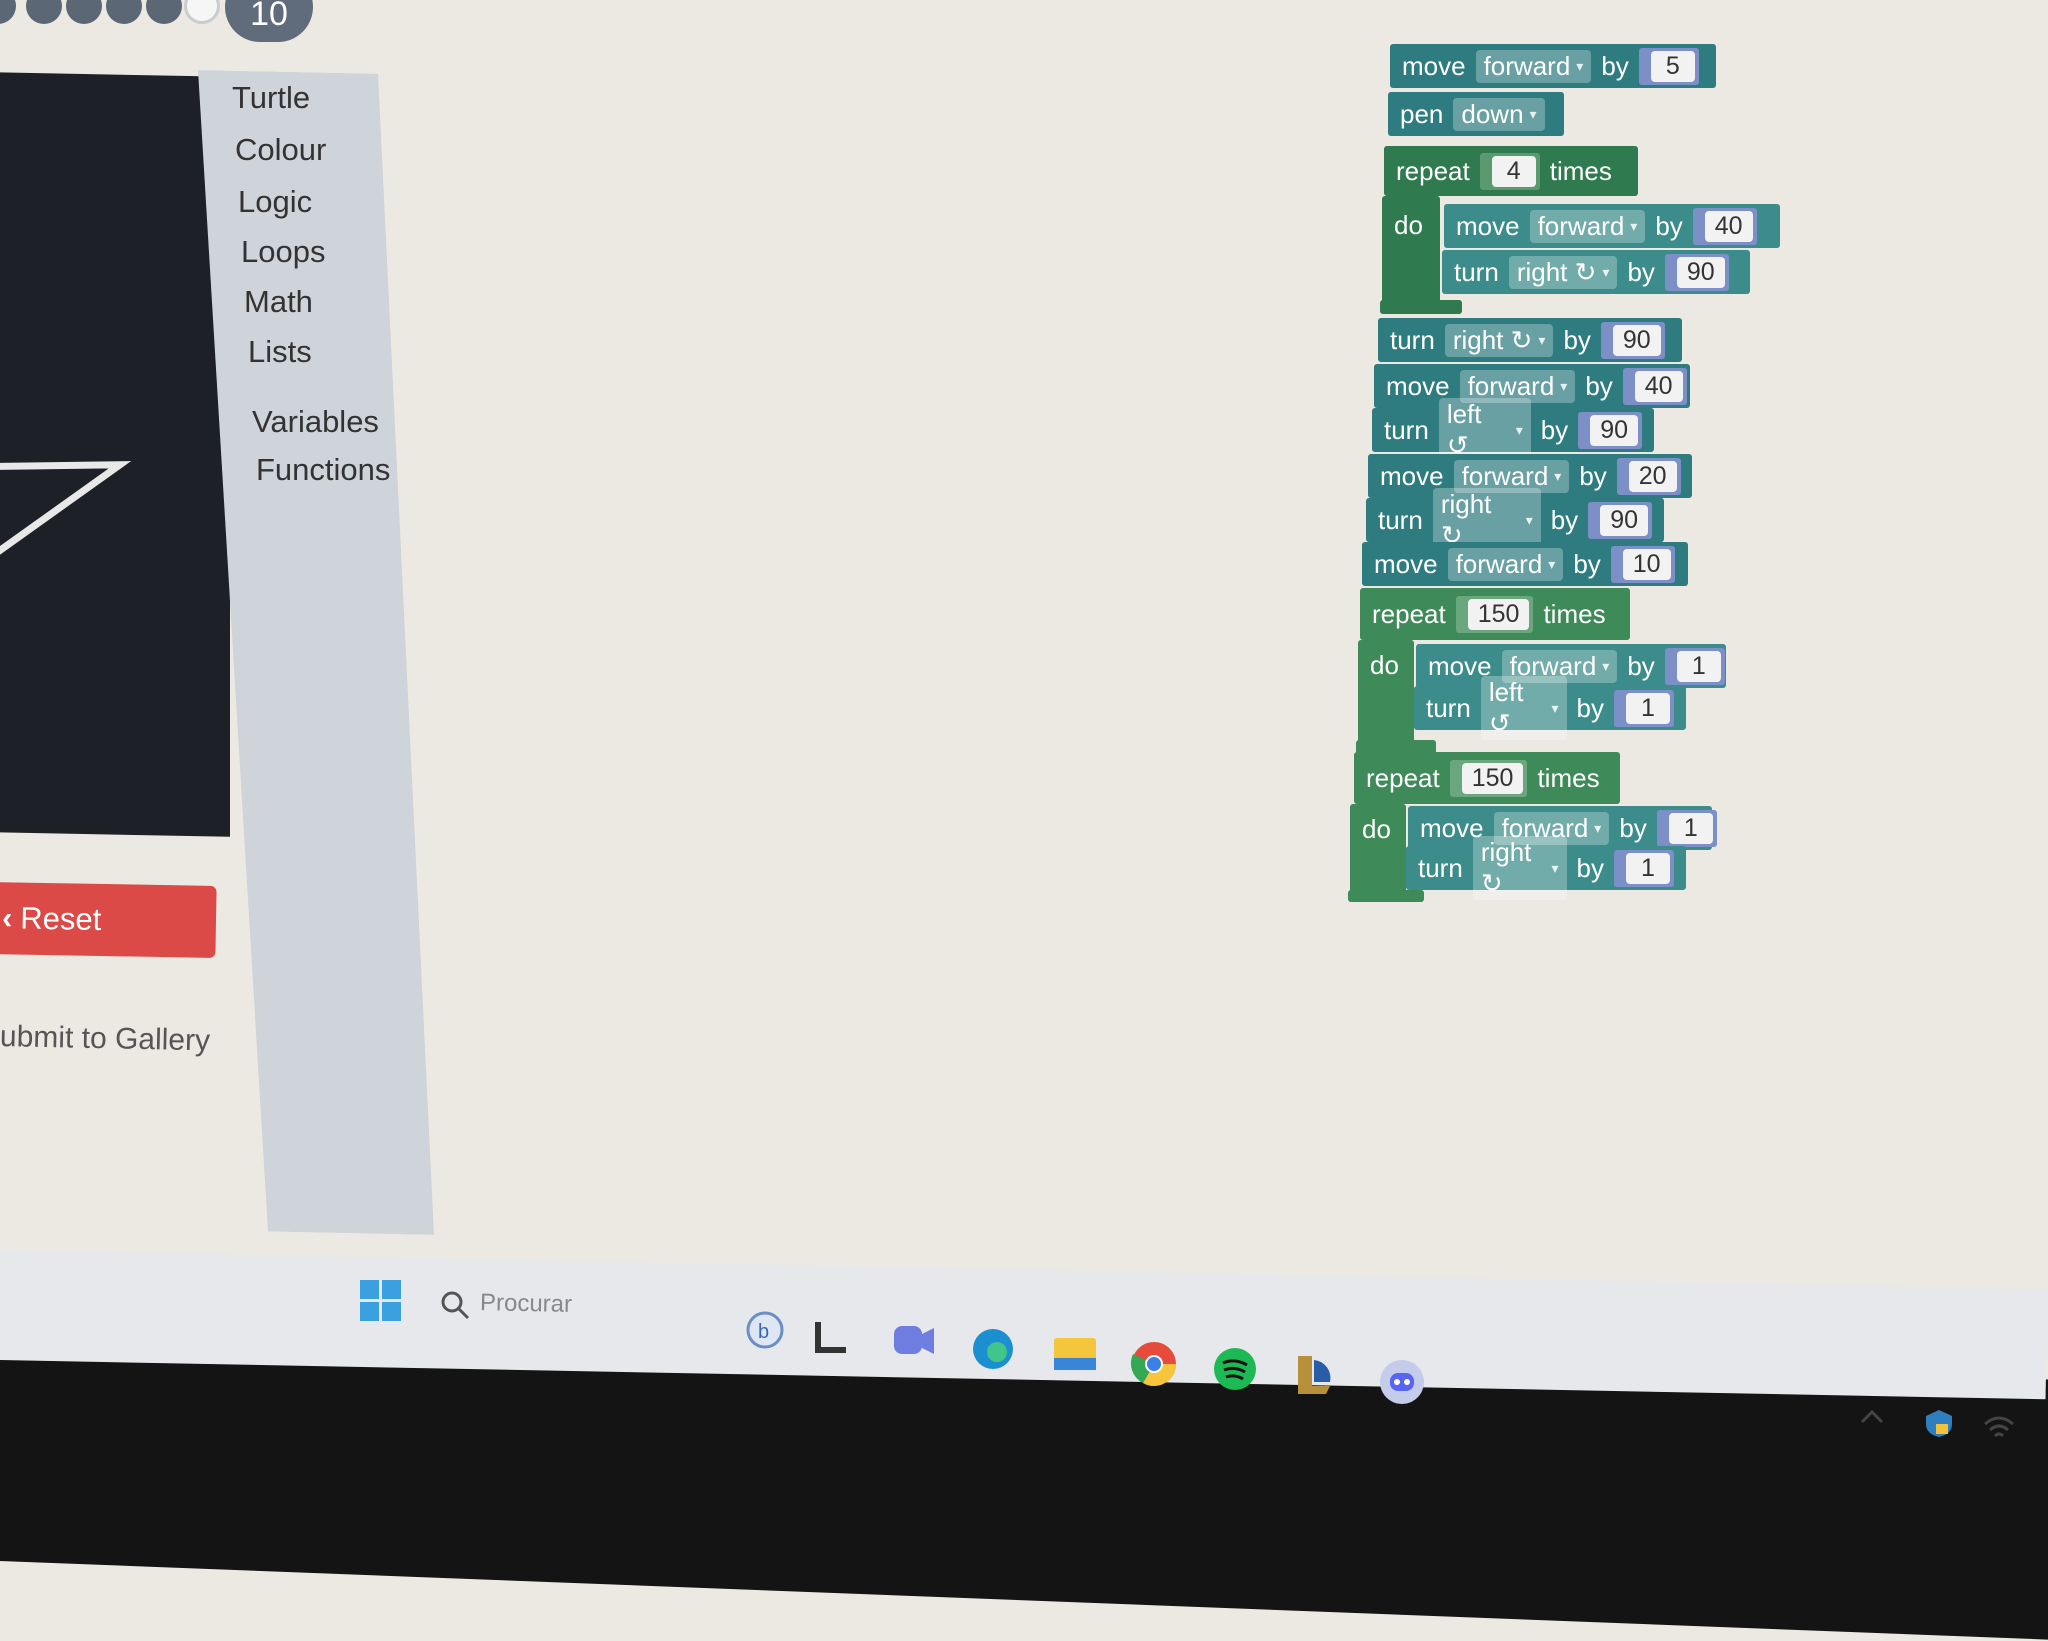  What do you see at coordinates (455, 1305) in the screenshot?
I see `search-icon` at bounding box center [455, 1305].